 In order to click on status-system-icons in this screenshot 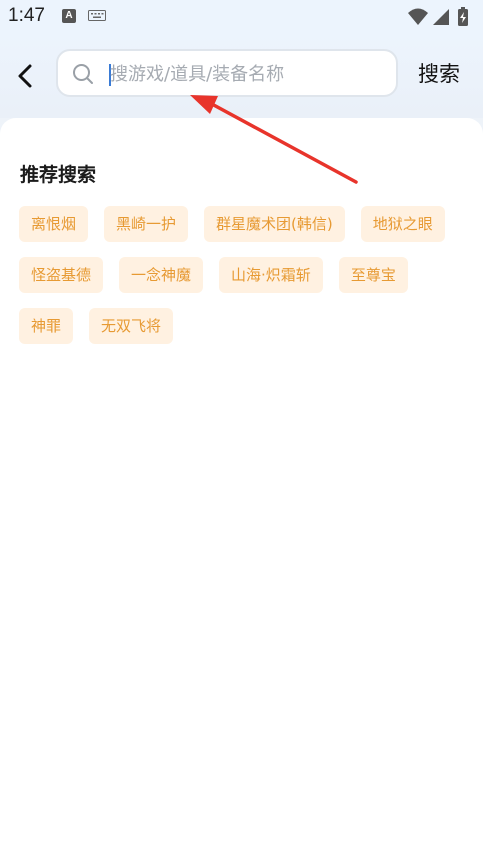, I will do `click(438, 16)`.